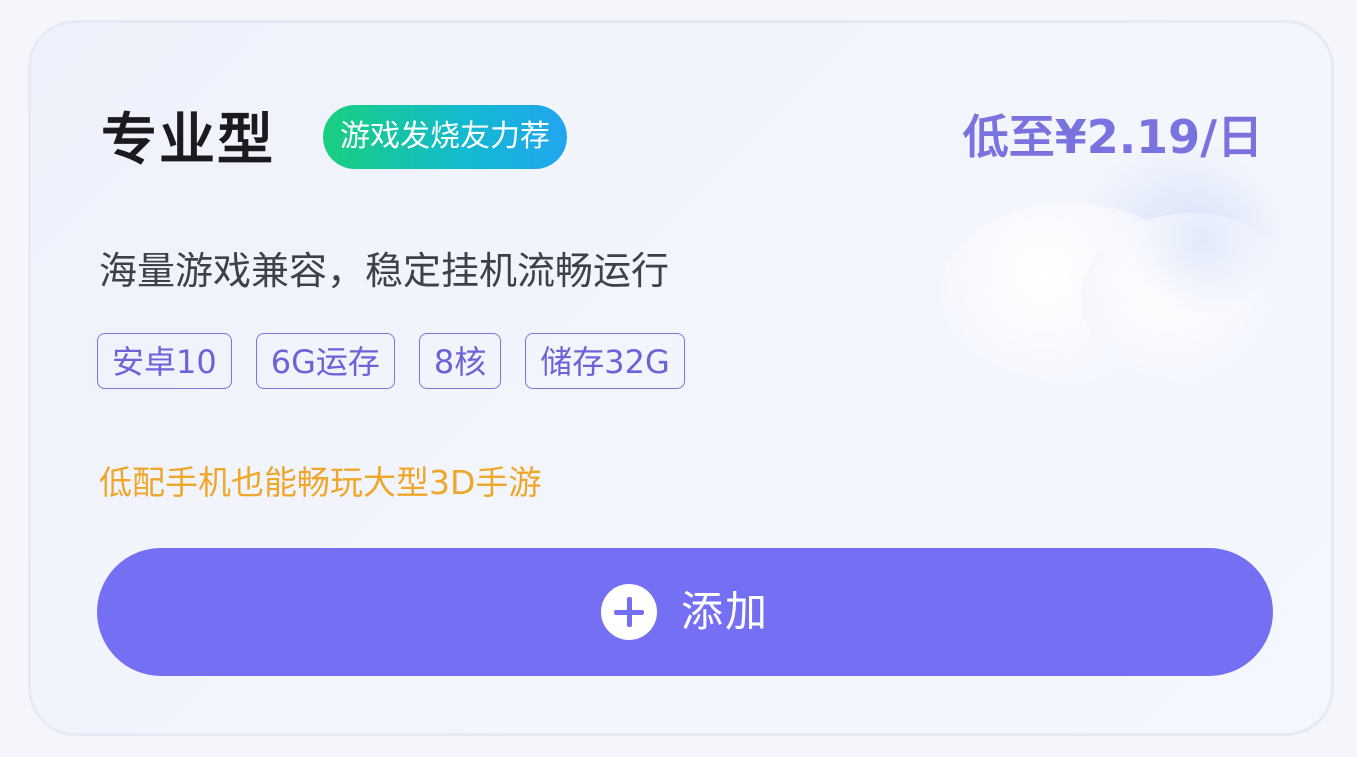  I want to click on spec-tag-storage: 储存32G, so click(605, 361).